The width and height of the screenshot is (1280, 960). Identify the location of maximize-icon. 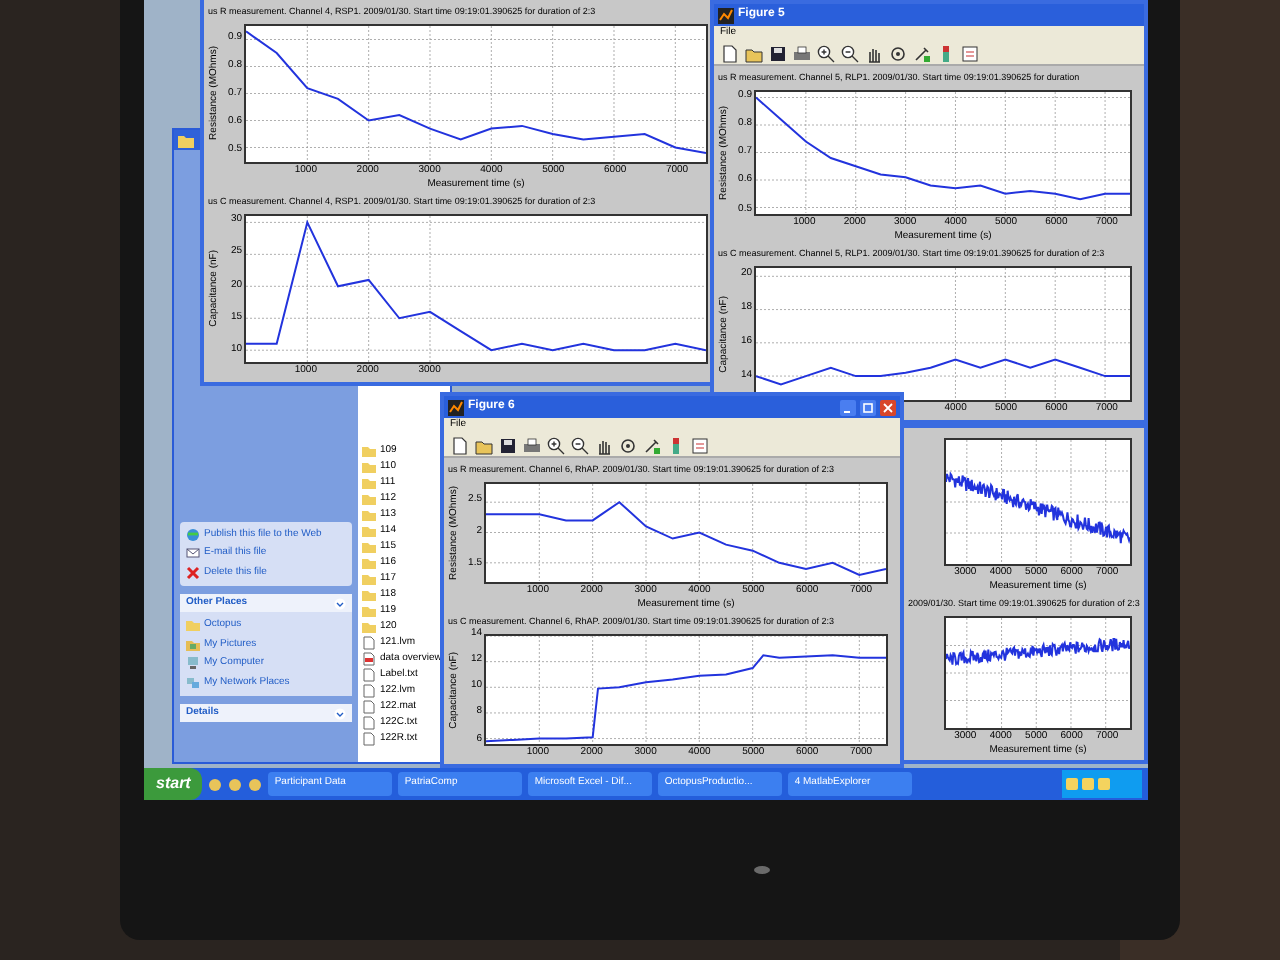
(868, 407).